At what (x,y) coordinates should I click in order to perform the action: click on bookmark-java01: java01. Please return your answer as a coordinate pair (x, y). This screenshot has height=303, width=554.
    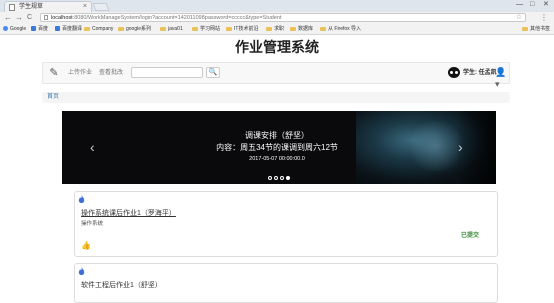
    Looking at the image, I should click on (171, 29).